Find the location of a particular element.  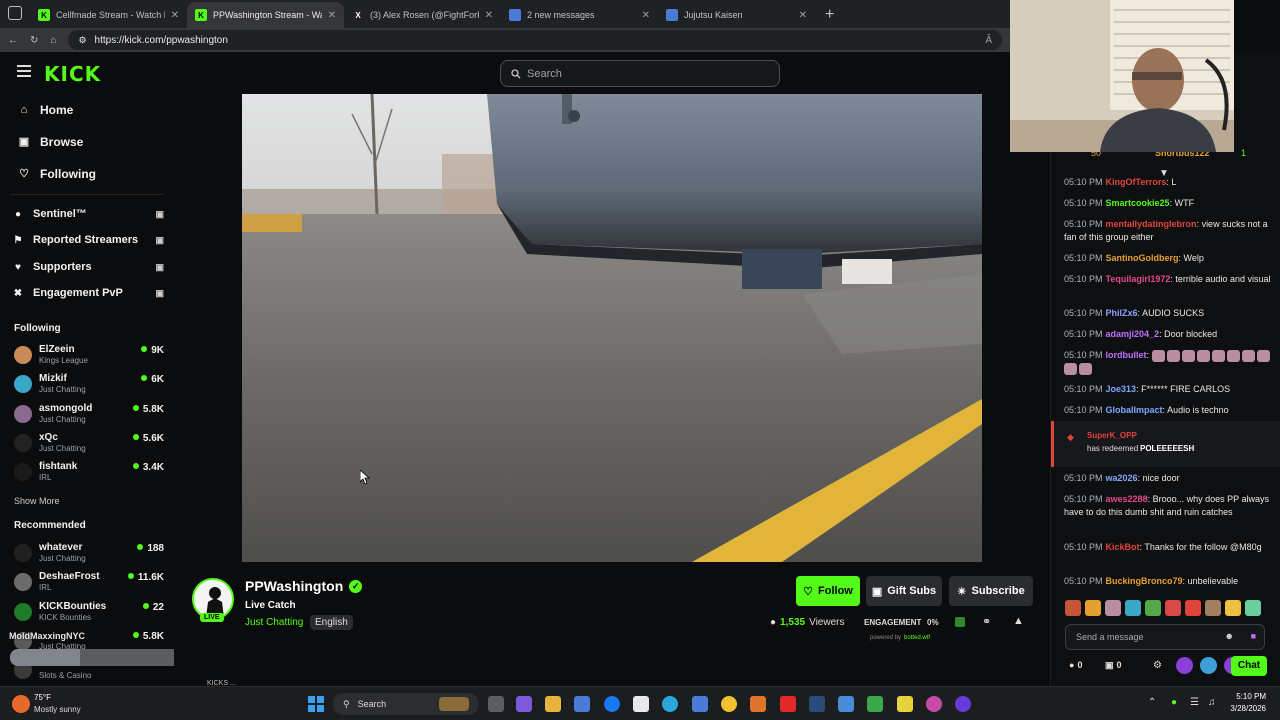

back-icon: ← is located at coordinates (13, 40).